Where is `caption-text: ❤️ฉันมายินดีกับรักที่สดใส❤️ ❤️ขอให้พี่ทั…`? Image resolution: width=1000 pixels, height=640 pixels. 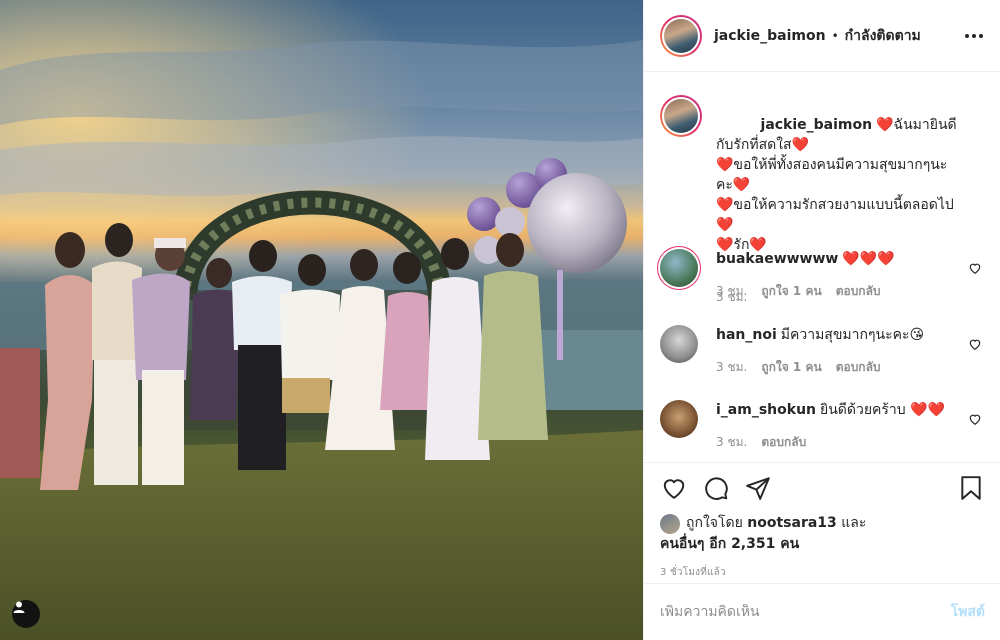 caption-text: ❤️ฉันมายินดีกับรักที่สดใส❤️ ❤️ขอให้พี่ทั… is located at coordinates (836, 185).